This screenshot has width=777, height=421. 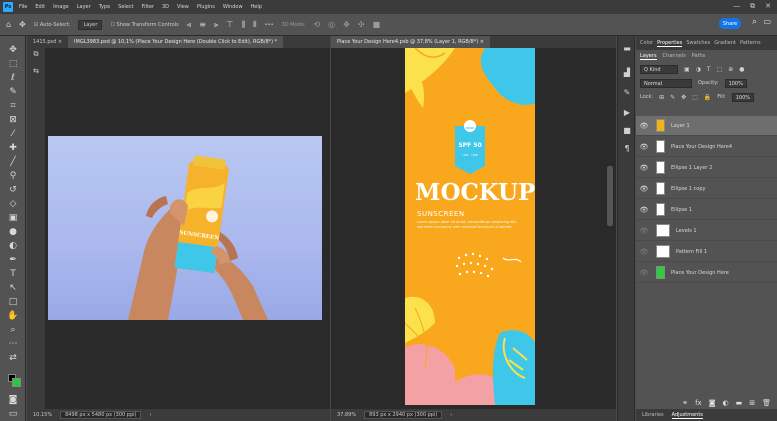 What do you see at coordinates (13, 316) in the screenshot?
I see `hand-tool-icon: ✋` at bounding box center [13, 316].